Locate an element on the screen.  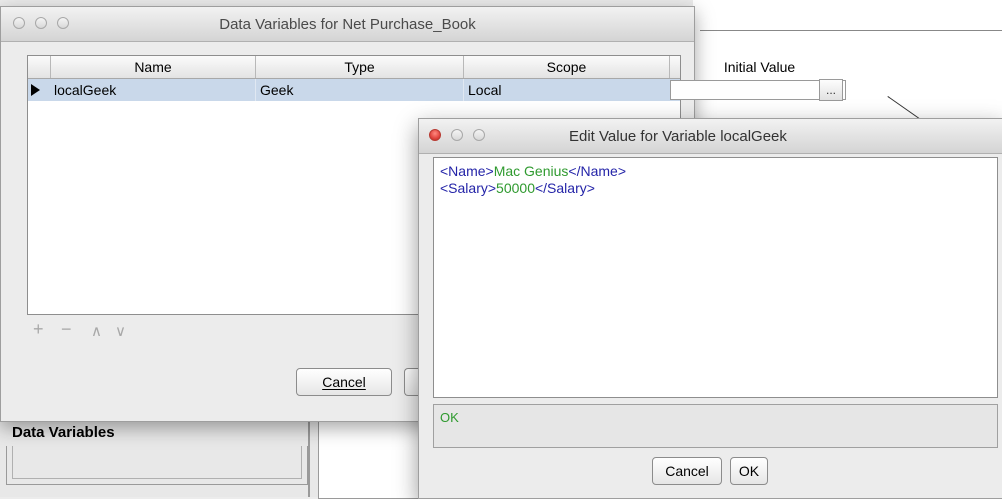
zoom-window-button is located at coordinates (479, 135).